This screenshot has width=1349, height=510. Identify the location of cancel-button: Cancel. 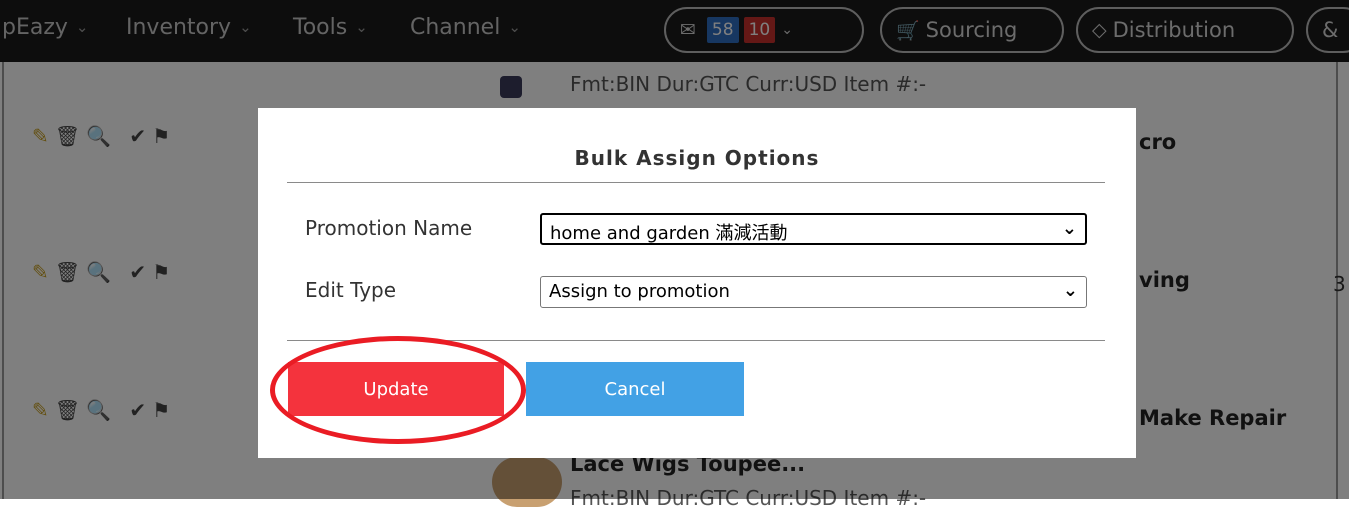
(635, 389).